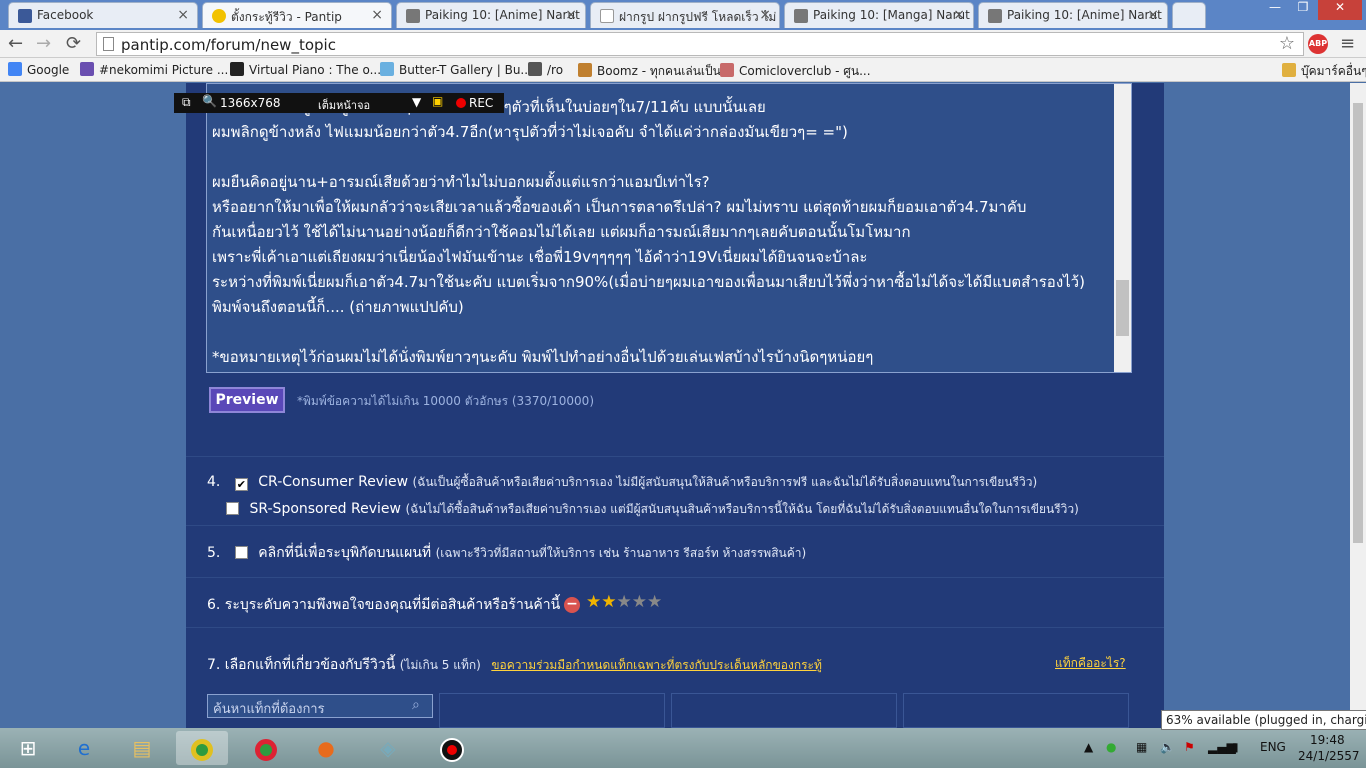 This screenshot has height=768, width=1366. Describe the element at coordinates (241, 552) in the screenshot. I see `map-checkbox` at that location.